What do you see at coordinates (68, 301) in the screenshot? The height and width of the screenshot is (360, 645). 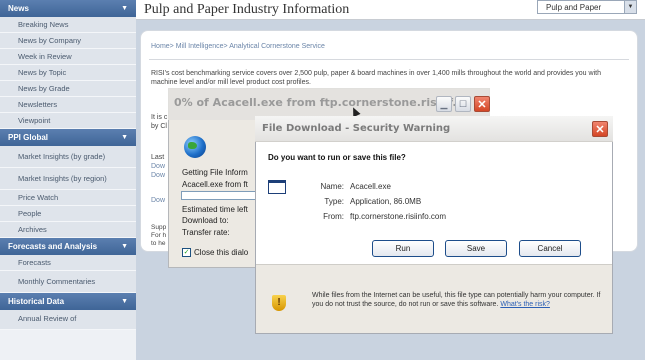 I see `sidebar-header-historical-data: Historical Data ▼` at bounding box center [68, 301].